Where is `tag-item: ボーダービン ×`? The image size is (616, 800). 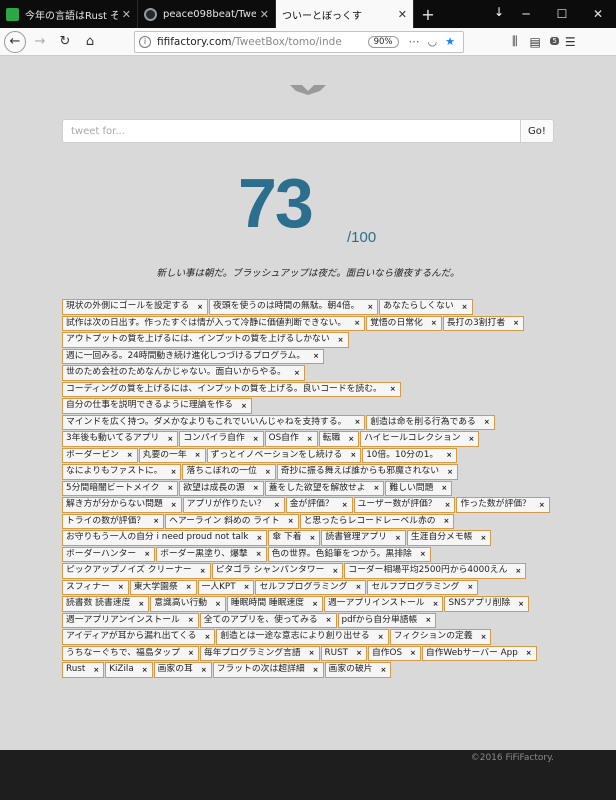
tag-item: ボーダービン × is located at coordinates (100, 455).